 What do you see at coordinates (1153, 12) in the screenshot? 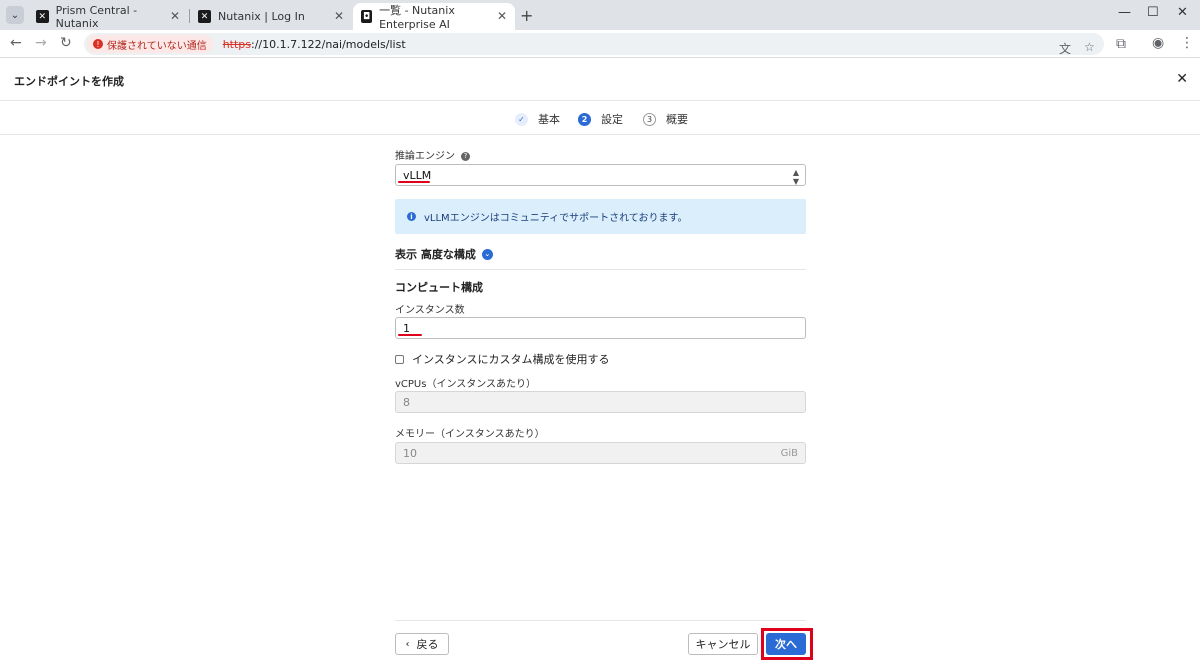
I see `maximize-icon: ☐` at bounding box center [1153, 12].